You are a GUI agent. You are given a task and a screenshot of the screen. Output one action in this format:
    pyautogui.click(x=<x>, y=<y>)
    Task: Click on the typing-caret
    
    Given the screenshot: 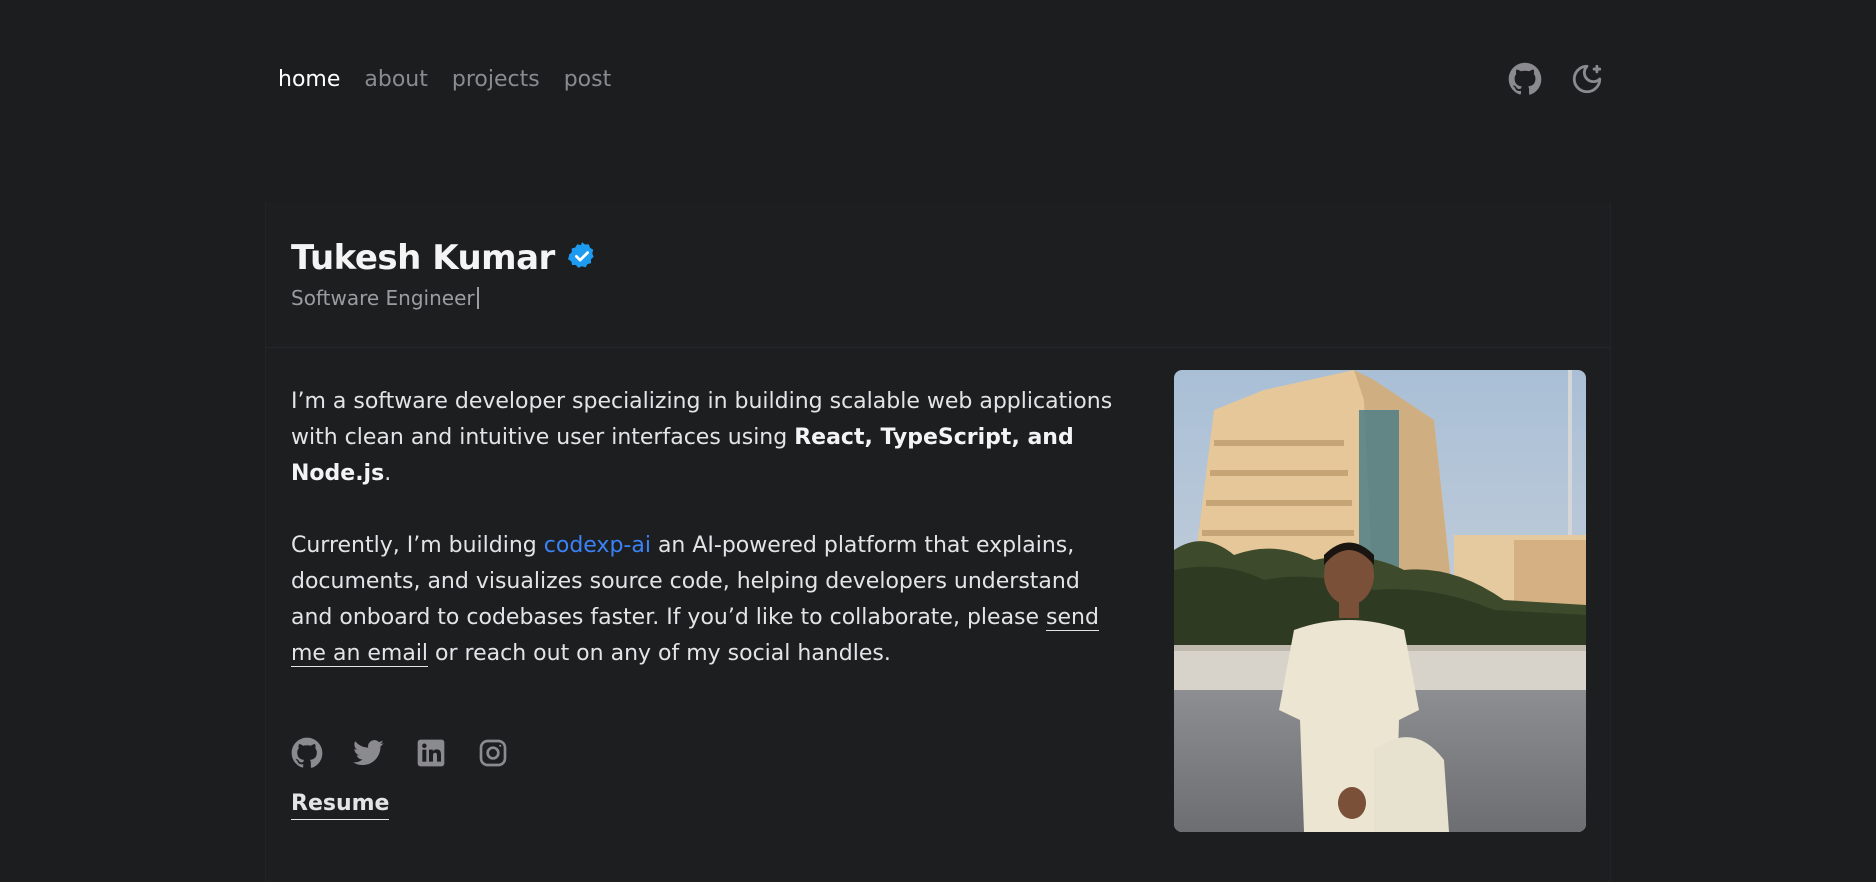 What is the action you would take?
    pyautogui.click(x=477, y=298)
    